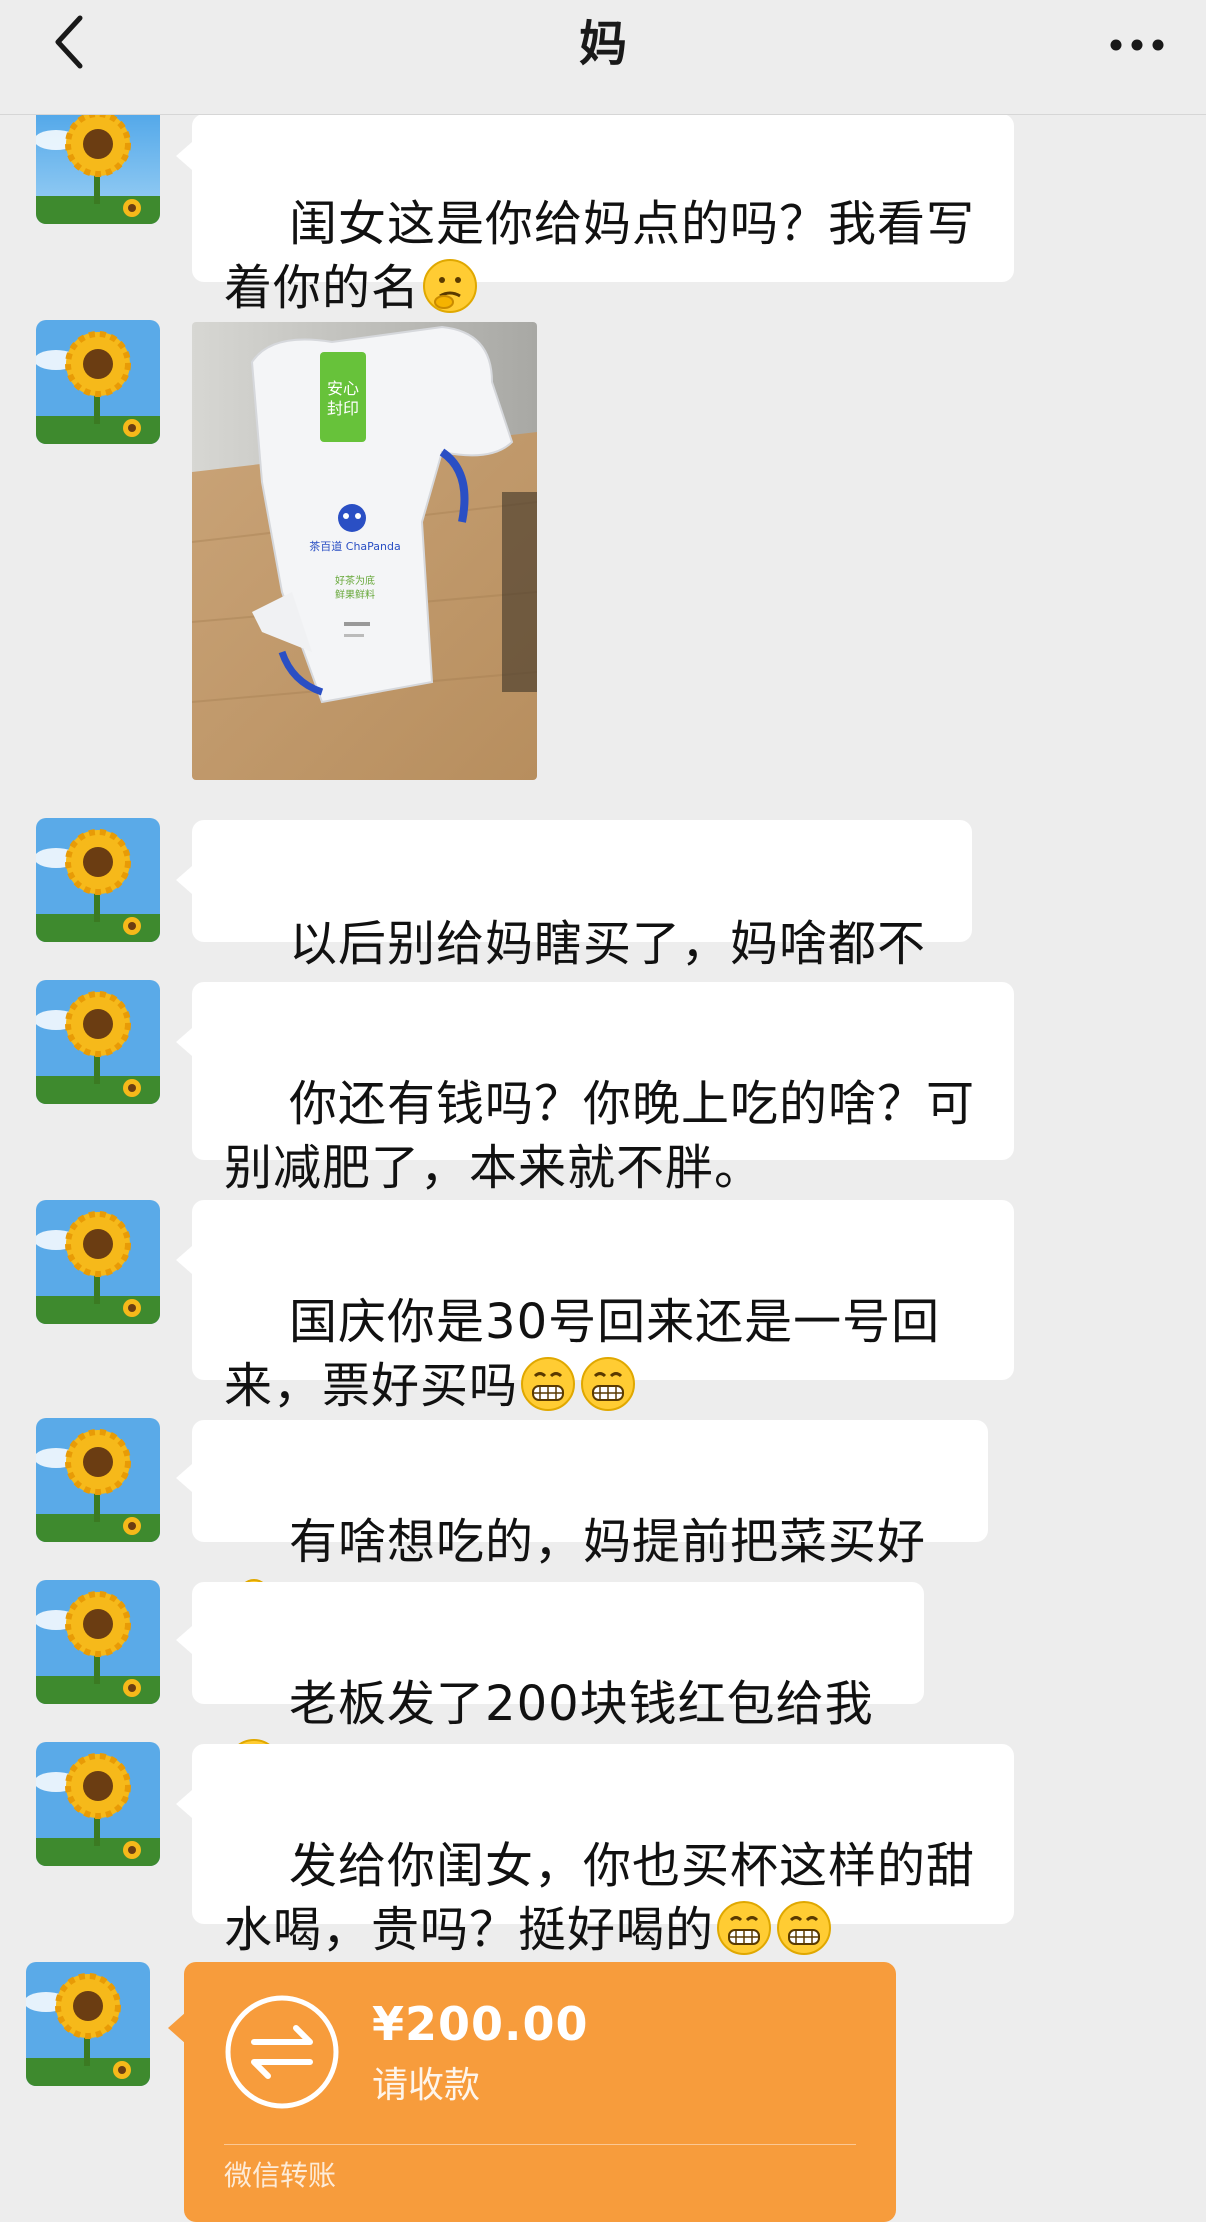 The width and height of the screenshot is (1206, 2222). I want to click on message-bubble: 老板发了200块钱红包给我, so click(558, 1687).